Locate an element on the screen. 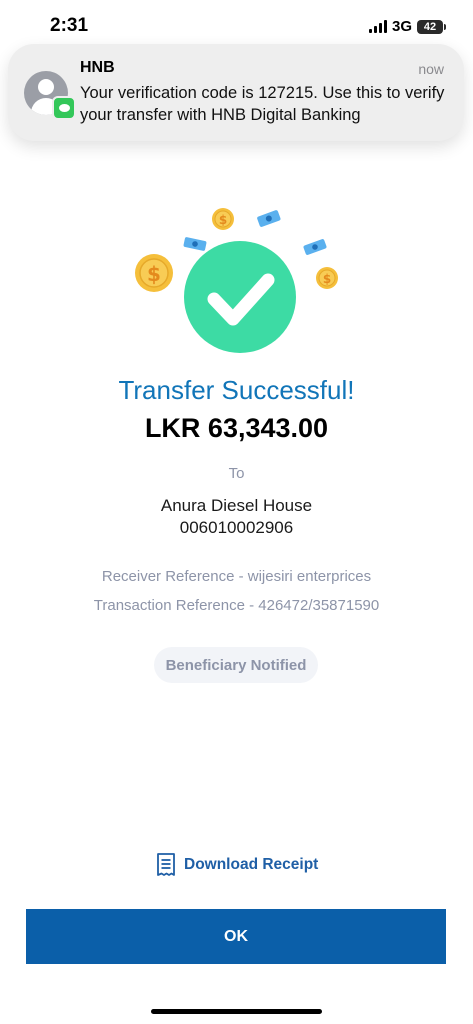 The width and height of the screenshot is (473, 1024). home-indicator is located at coordinates (236, 1011).